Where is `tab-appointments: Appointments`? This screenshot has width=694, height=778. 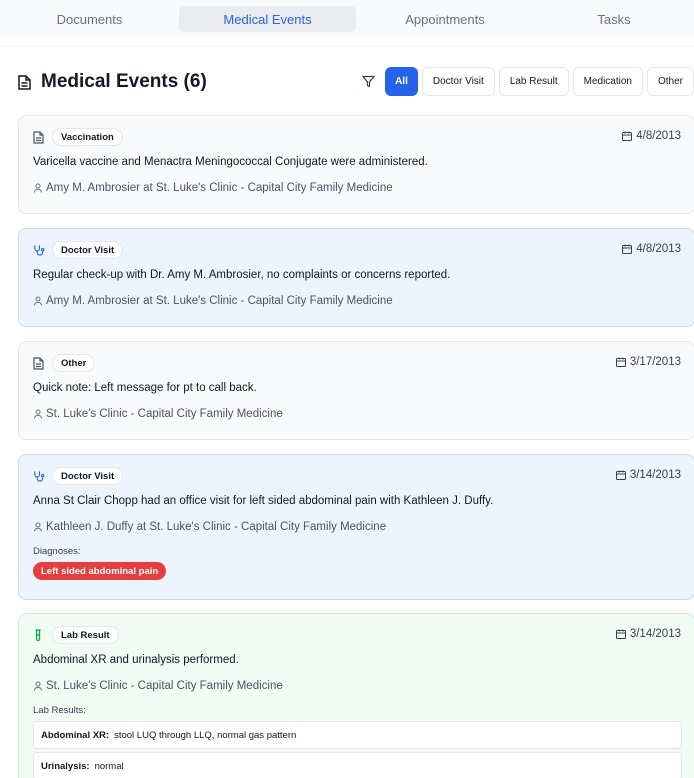 tab-appointments: Appointments is located at coordinates (445, 19).